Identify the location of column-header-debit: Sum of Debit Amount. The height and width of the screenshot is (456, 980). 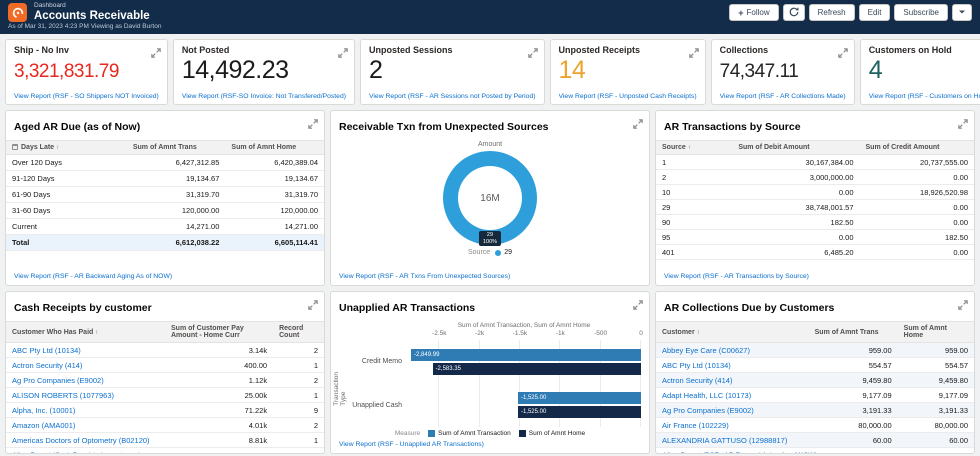
(796, 147).